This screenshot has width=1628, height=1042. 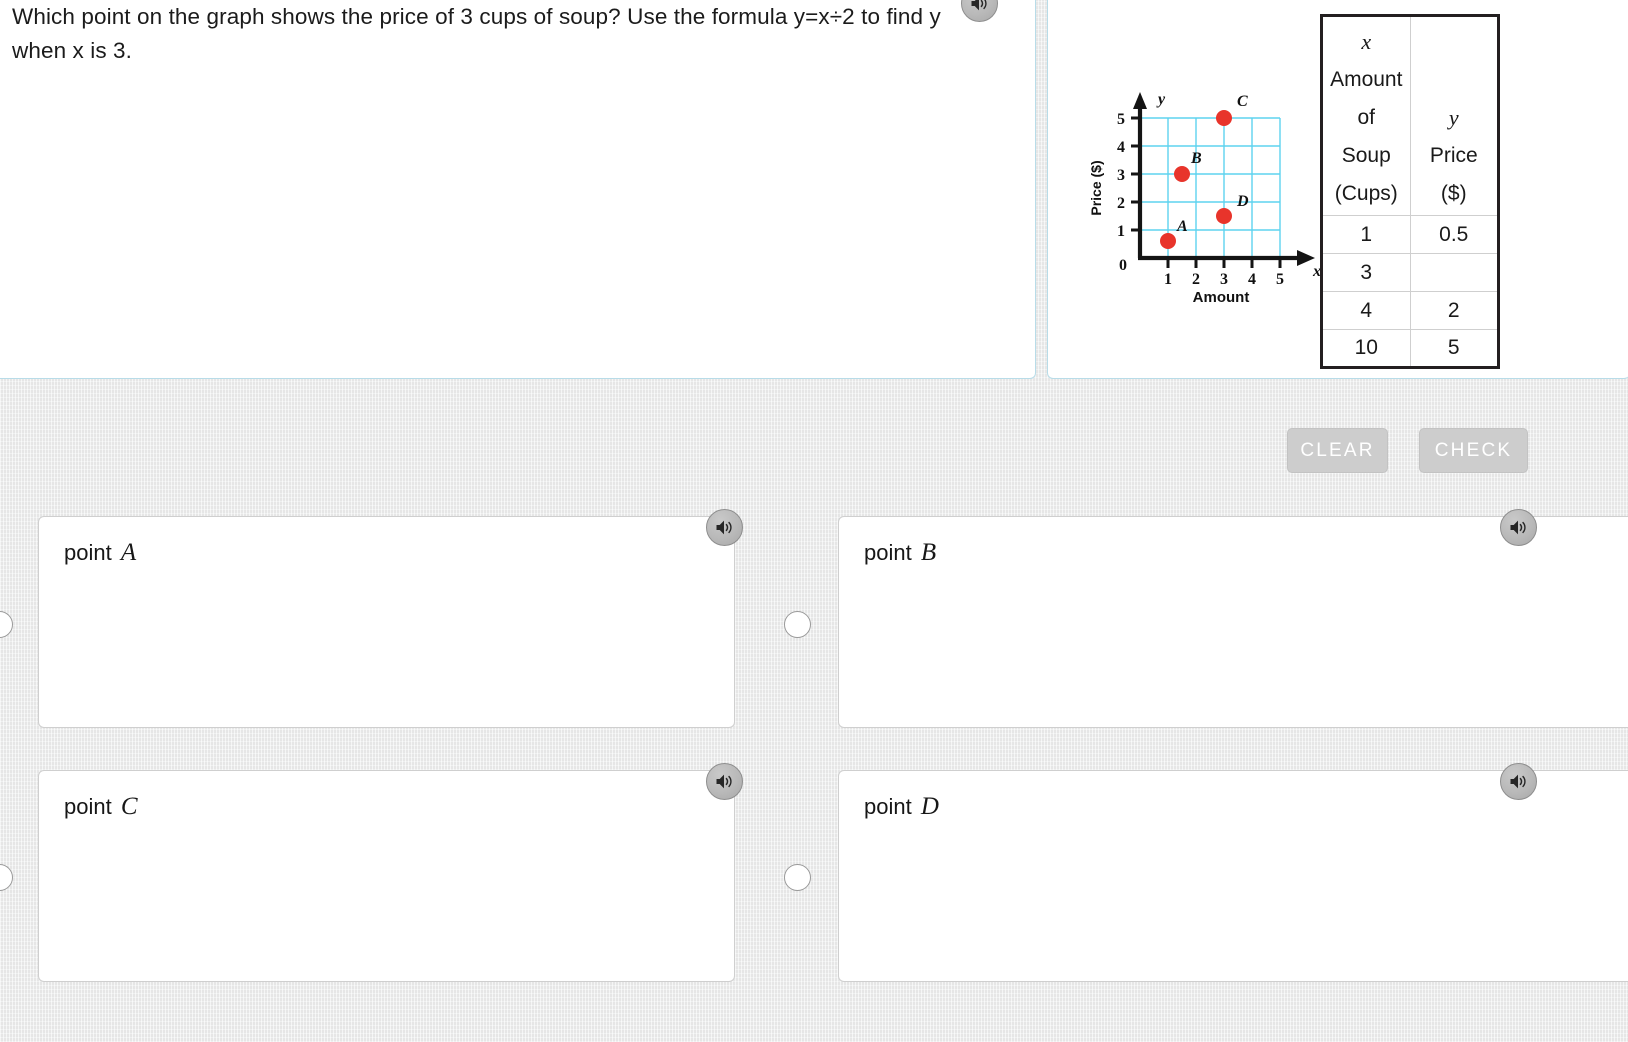 I want to click on grid-lines, so click(x=1210, y=187).